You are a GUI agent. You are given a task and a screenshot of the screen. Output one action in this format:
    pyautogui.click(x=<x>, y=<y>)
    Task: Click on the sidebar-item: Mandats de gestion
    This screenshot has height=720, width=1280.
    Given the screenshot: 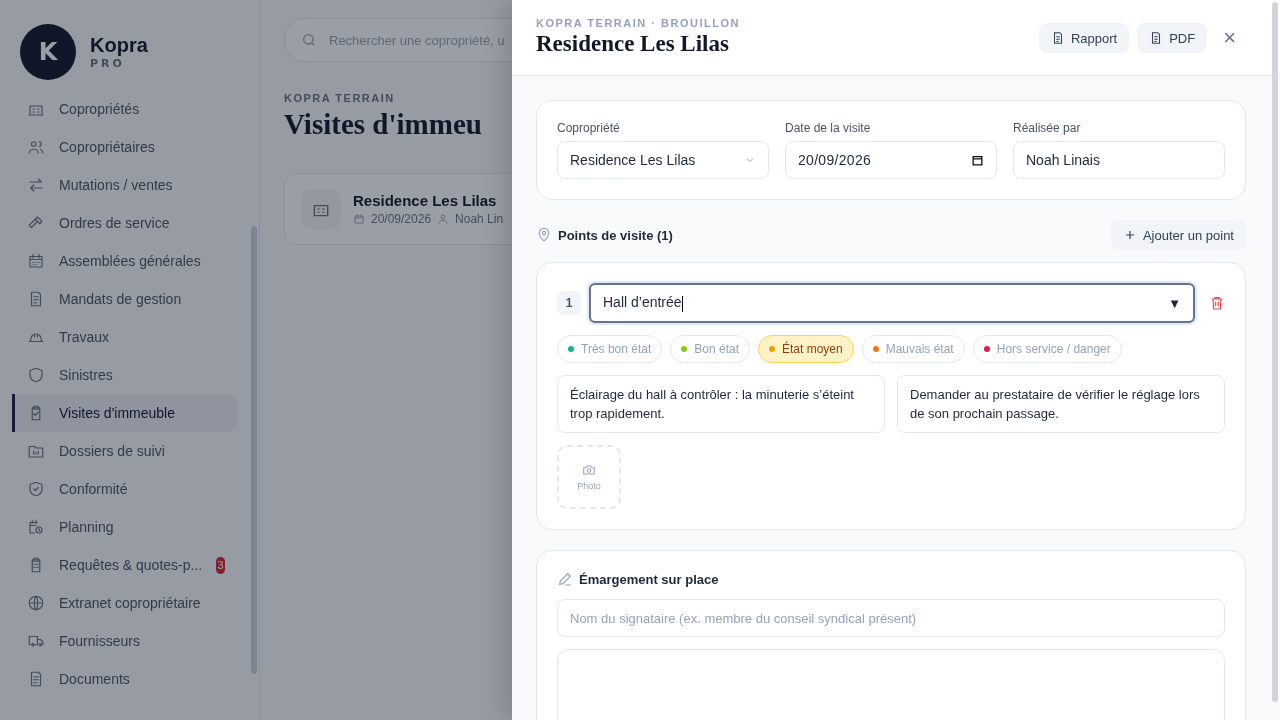 What is the action you would take?
    pyautogui.click(x=124, y=299)
    